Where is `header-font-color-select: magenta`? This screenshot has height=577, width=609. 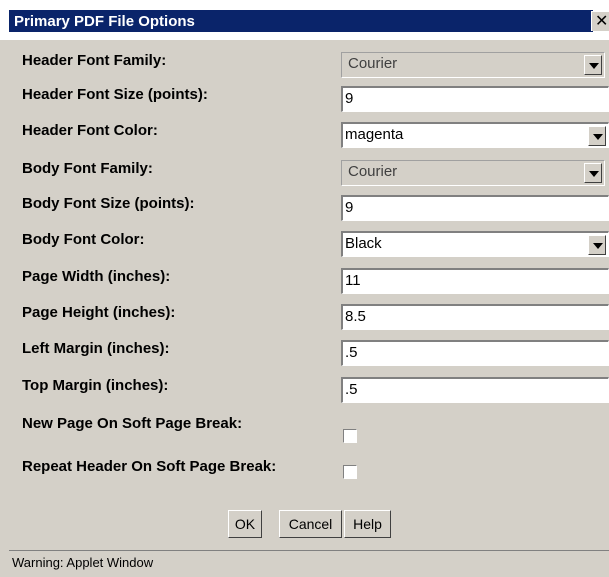 header-font-color-select: magenta is located at coordinates (475, 135).